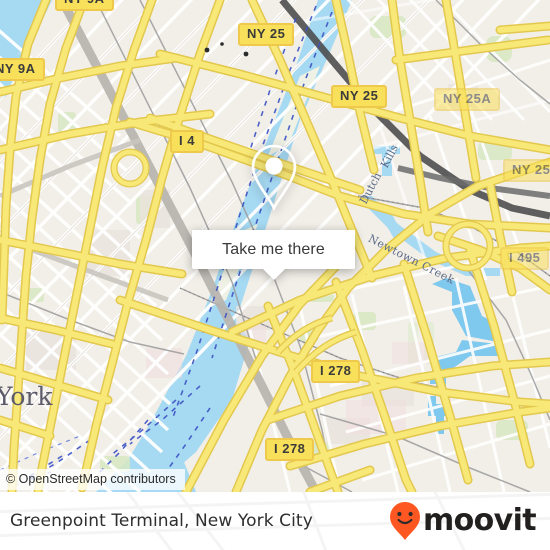 Image resolution: width=550 pixels, height=550 pixels. What do you see at coordinates (359, 96) in the screenshot?
I see `shield-ny-25-mid: NY 25` at bounding box center [359, 96].